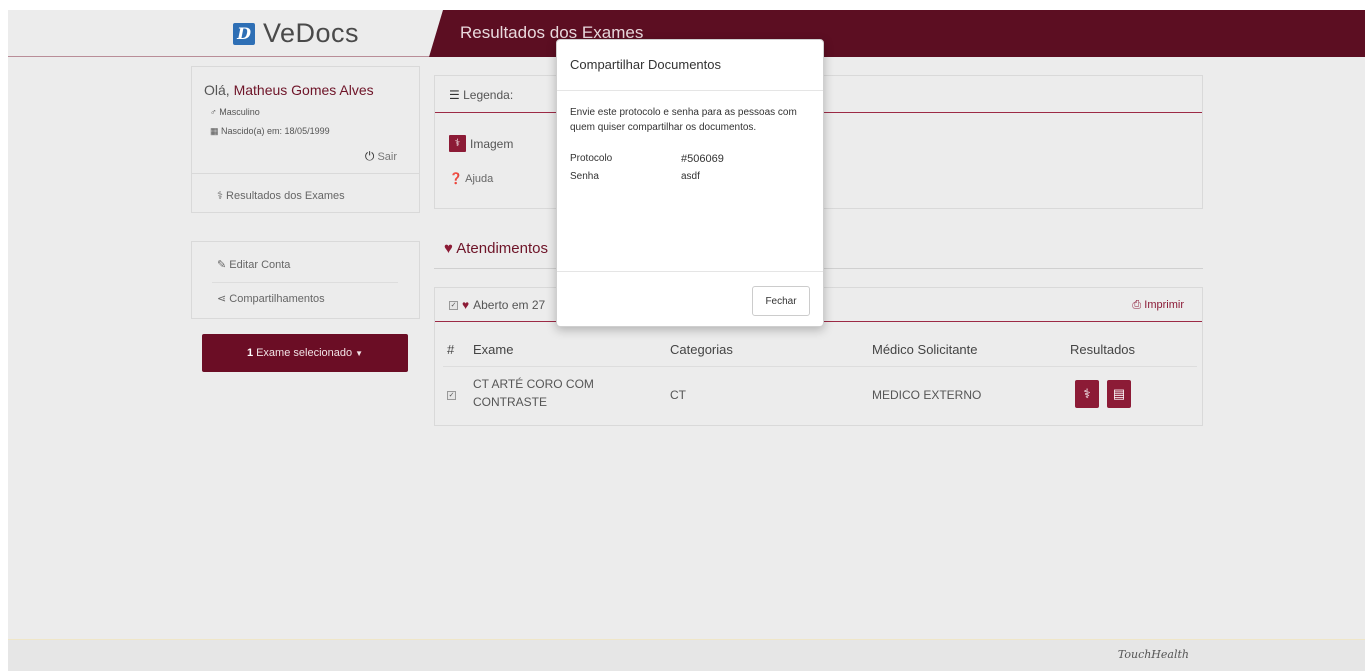 This screenshot has width=1365, height=671. I want to click on menu-card: ✎ Editar Conta ⋖ Compartilhamentos, so click(305, 280).